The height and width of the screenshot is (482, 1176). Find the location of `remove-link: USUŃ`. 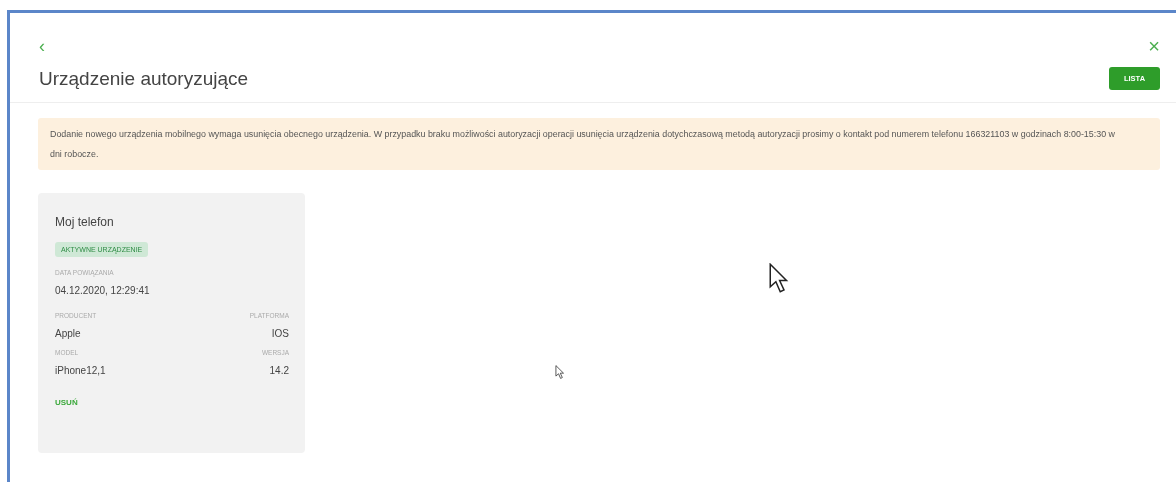

remove-link: USUŃ is located at coordinates (66, 402).